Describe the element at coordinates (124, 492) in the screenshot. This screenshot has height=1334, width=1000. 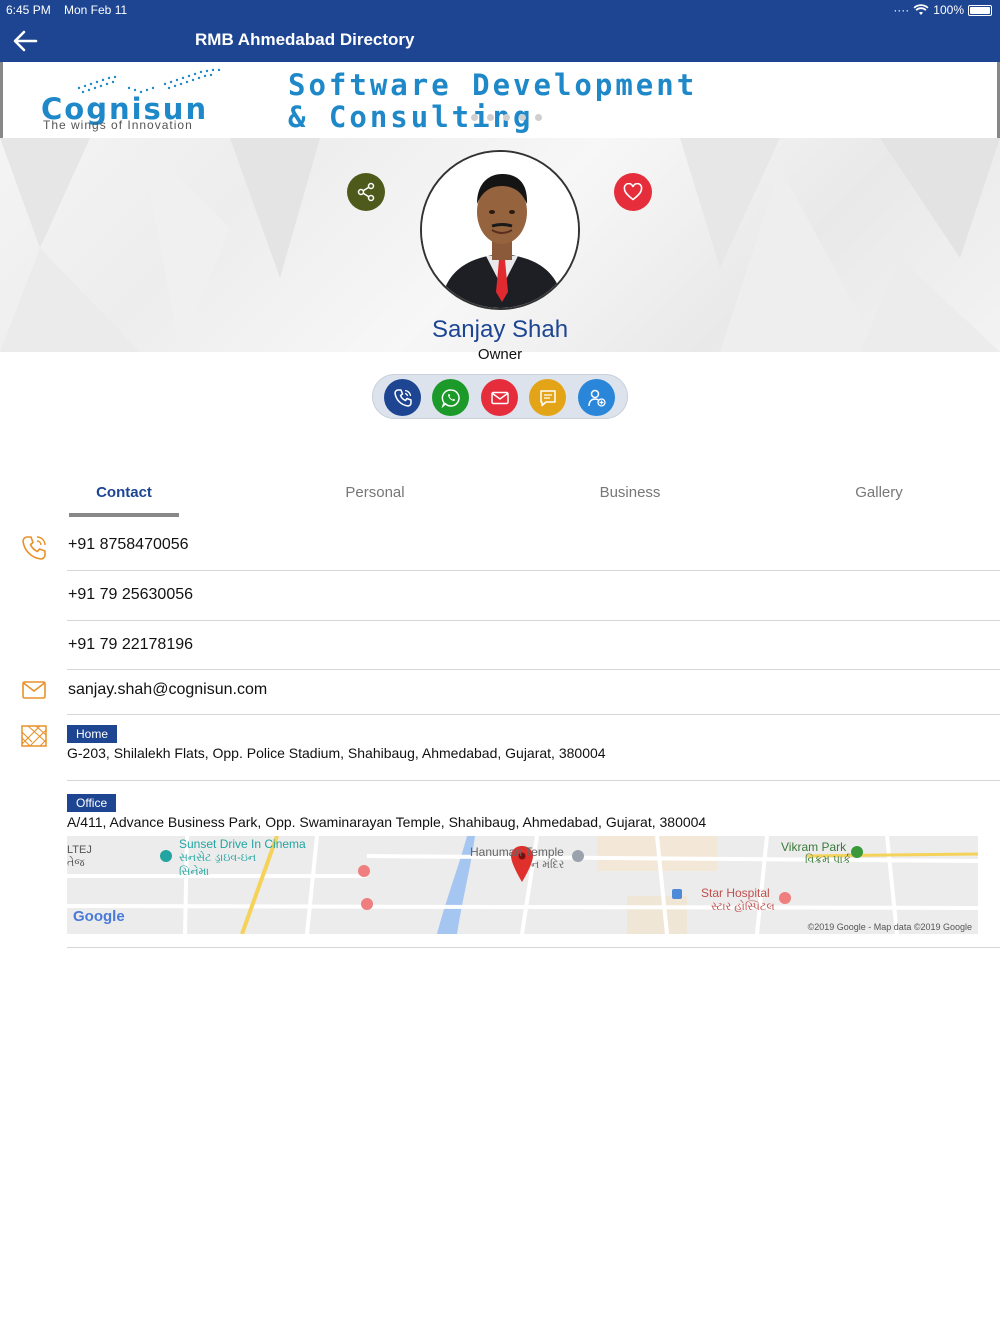
I see `tab-contact: Contact` at that location.